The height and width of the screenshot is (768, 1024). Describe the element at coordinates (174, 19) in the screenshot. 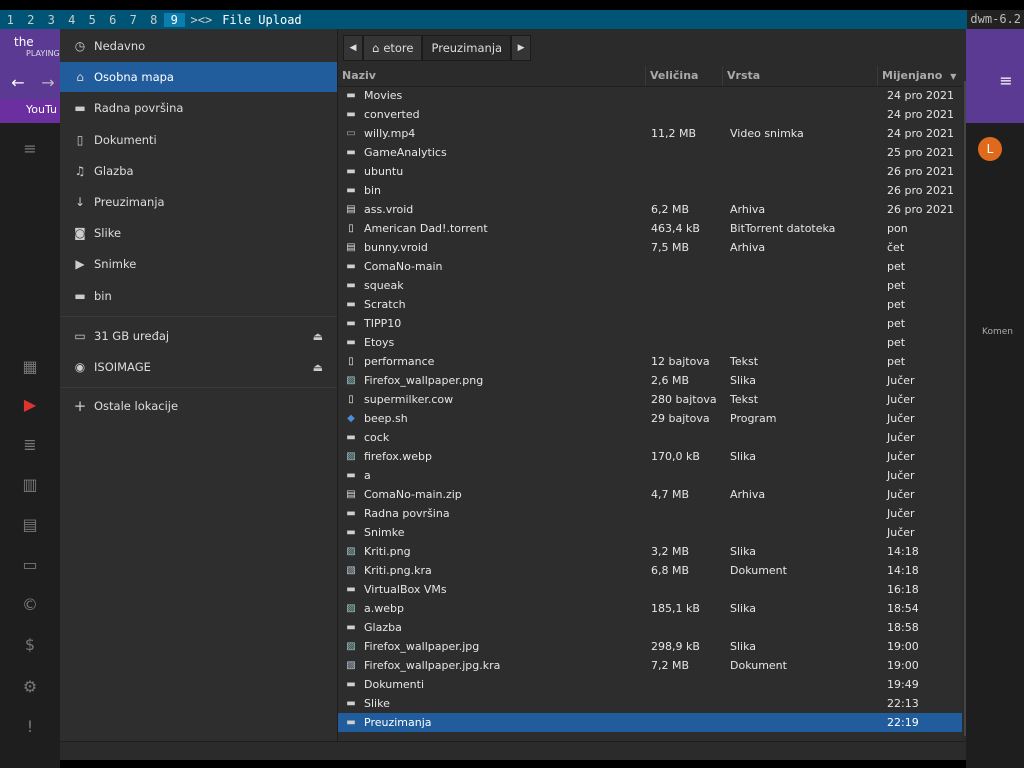

I see `workspace-tag: 9` at that location.